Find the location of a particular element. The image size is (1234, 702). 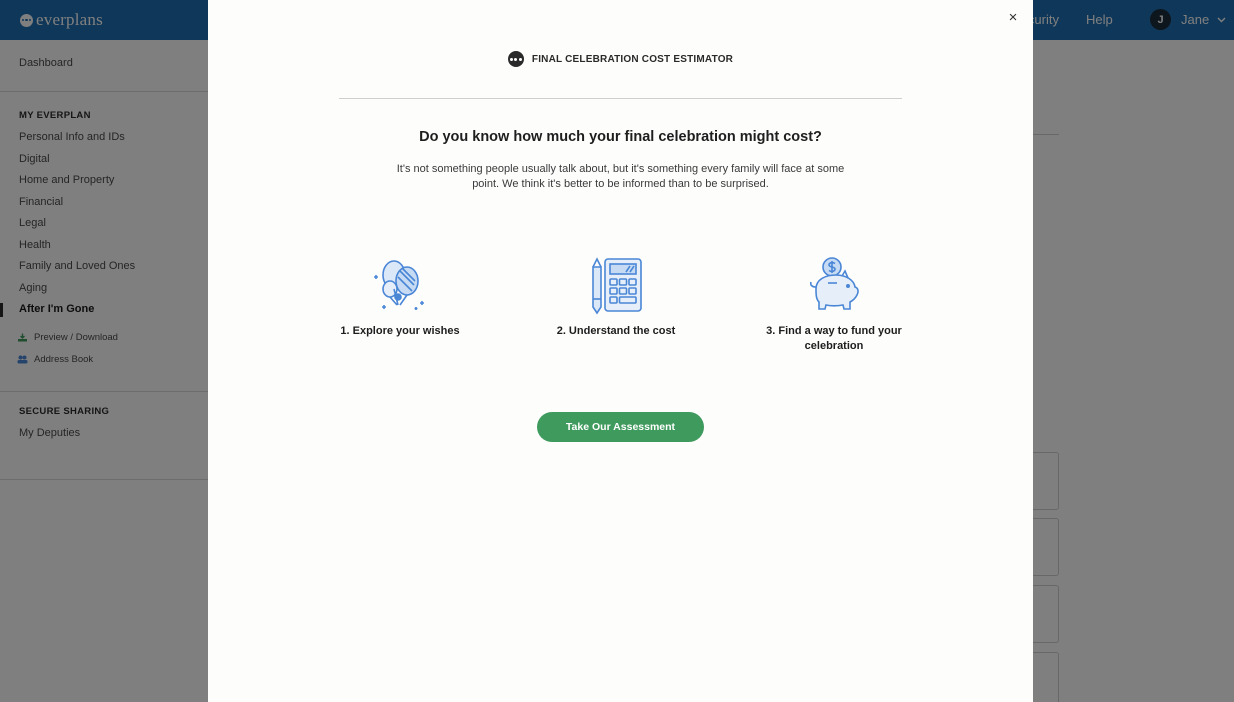

balloons-icon is located at coordinates (399, 285).